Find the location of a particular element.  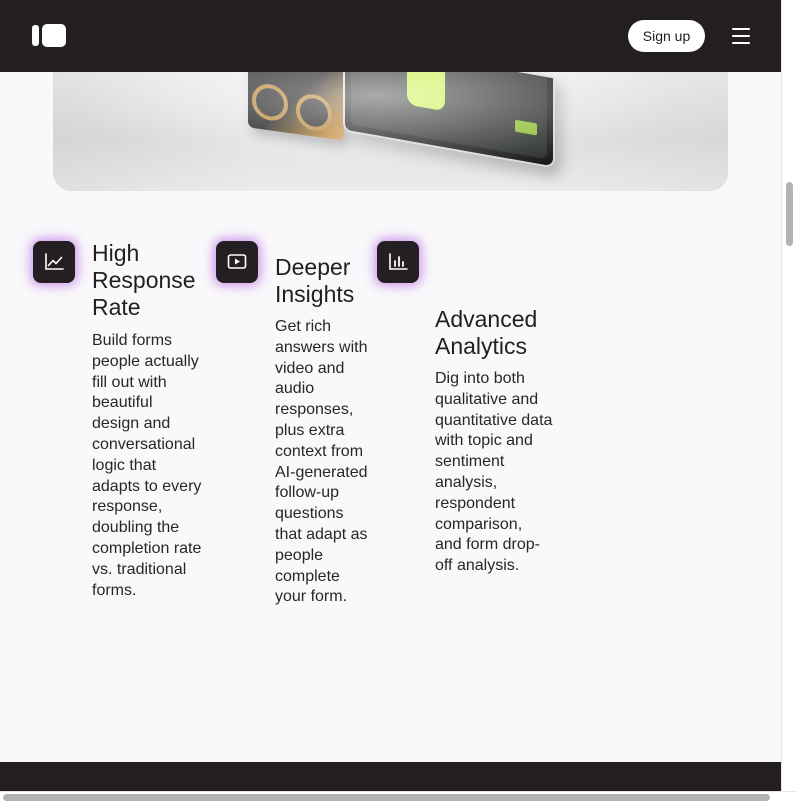

vertical-scrollbar is located at coordinates (788, 395).